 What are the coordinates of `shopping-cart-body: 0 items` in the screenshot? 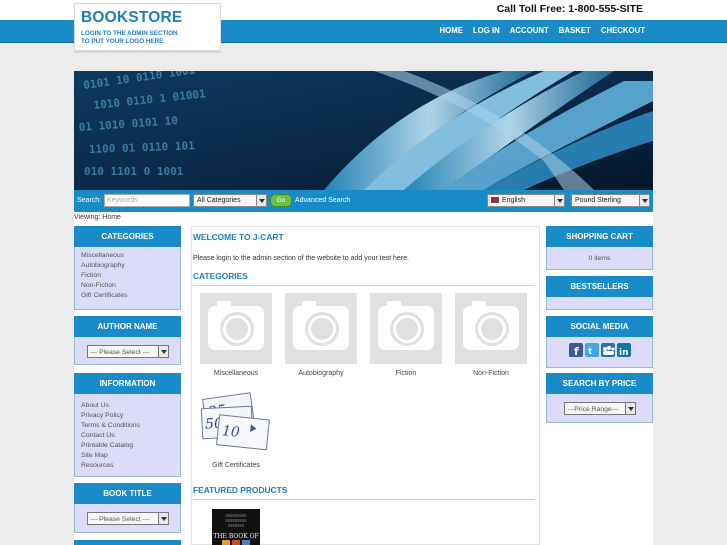 It's located at (599, 258).